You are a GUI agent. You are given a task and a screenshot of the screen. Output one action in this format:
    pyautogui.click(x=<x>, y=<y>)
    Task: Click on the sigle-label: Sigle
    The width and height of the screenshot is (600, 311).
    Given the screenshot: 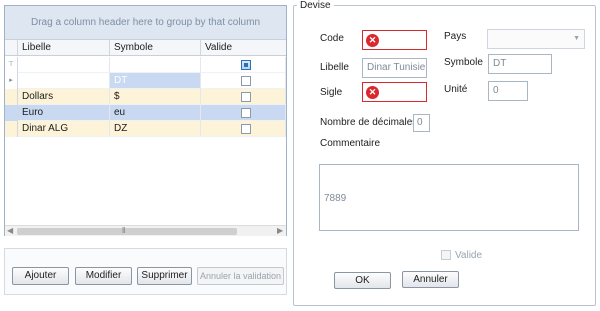 What is the action you would take?
    pyautogui.click(x=331, y=92)
    